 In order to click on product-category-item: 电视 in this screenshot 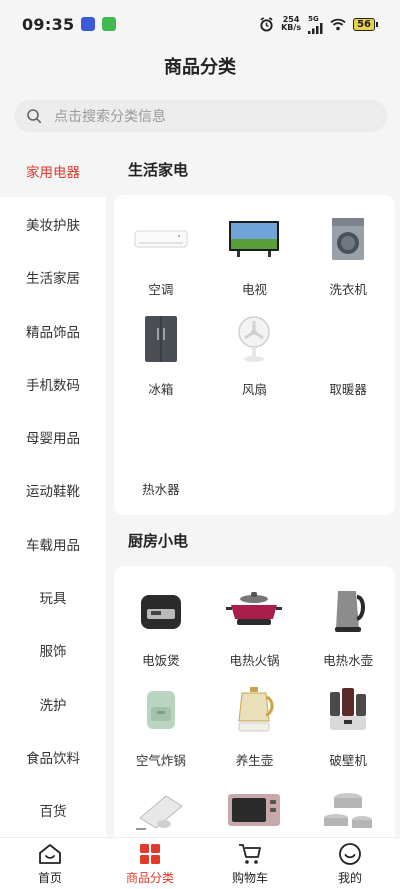, I will do `click(255, 259)`.